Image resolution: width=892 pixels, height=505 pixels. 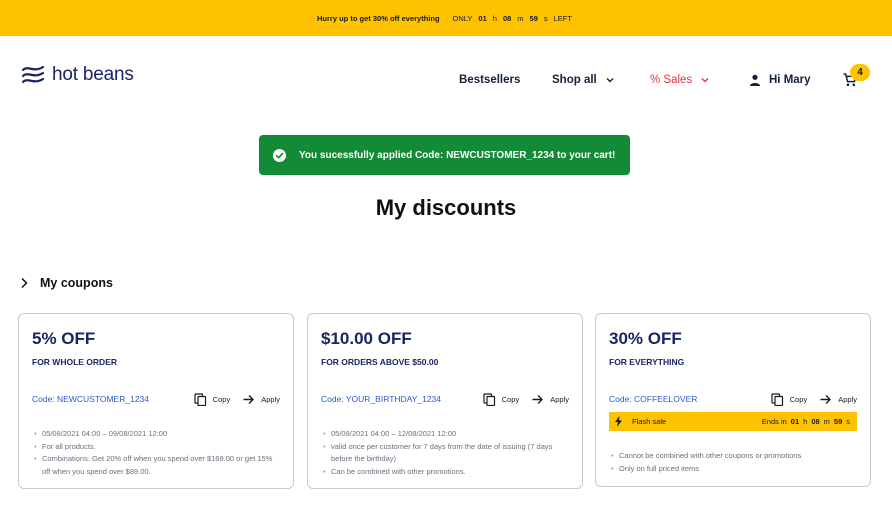 What do you see at coordinates (755, 80) in the screenshot?
I see `user-icon` at bounding box center [755, 80].